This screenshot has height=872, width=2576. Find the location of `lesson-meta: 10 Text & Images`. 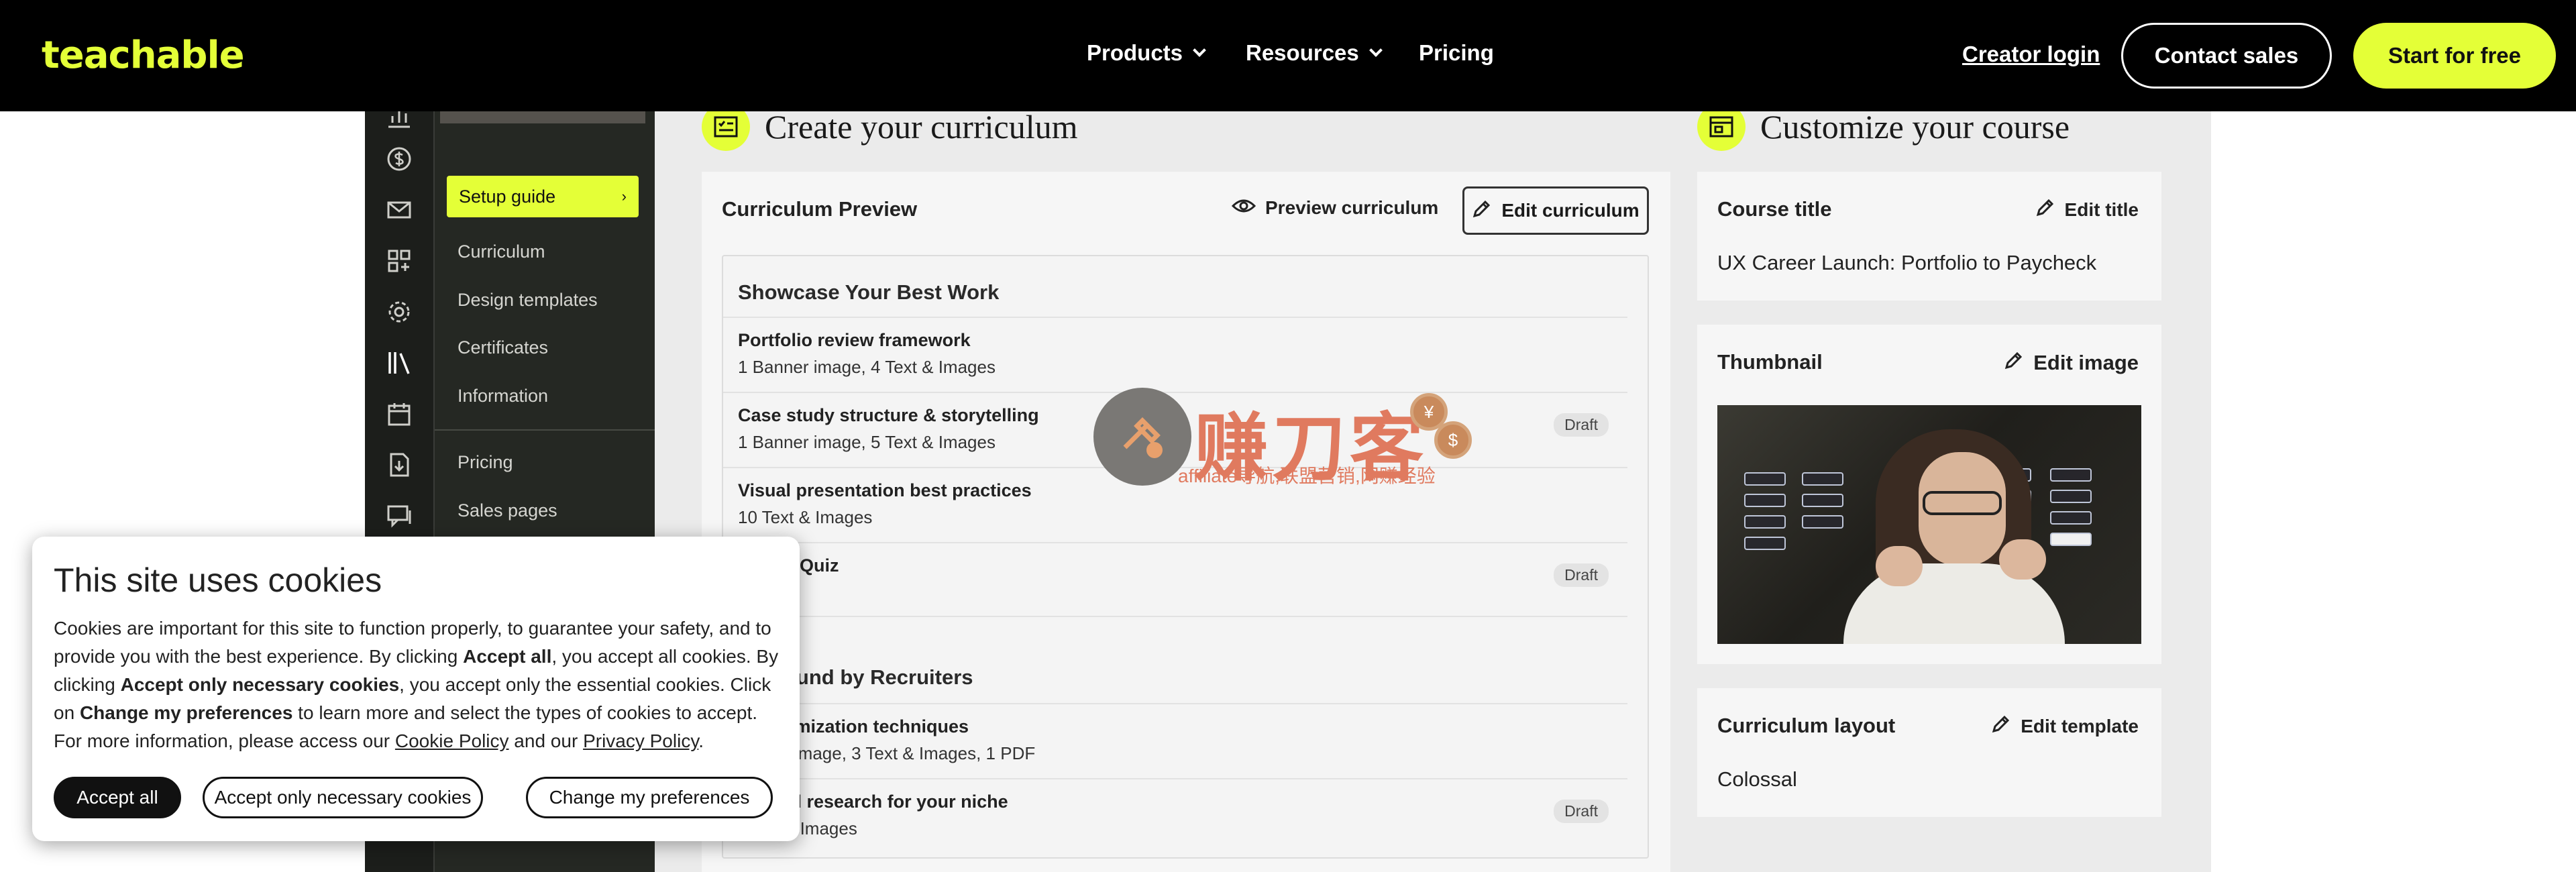

lesson-meta: 10 Text & Images is located at coordinates (805, 517).